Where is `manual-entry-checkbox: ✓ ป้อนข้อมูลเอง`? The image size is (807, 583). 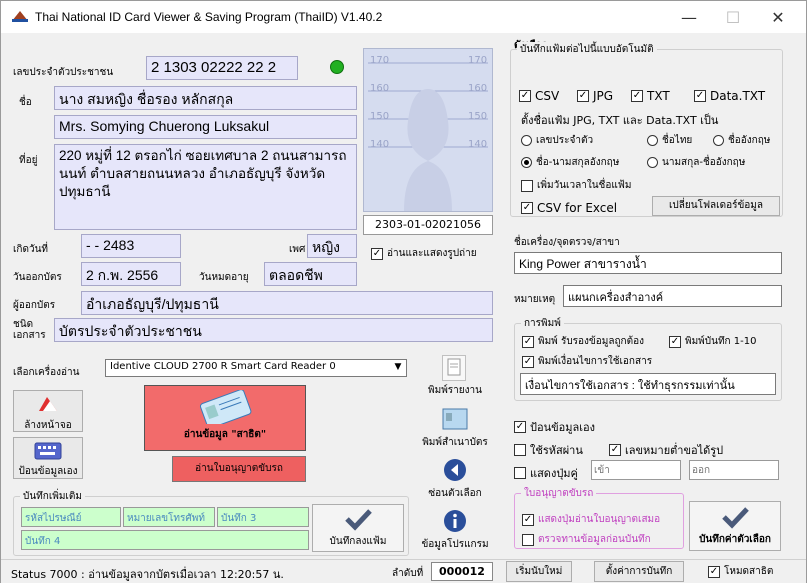
manual-entry-checkbox: ✓ ป้อนข้อมูลเอง is located at coordinates (554, 427).